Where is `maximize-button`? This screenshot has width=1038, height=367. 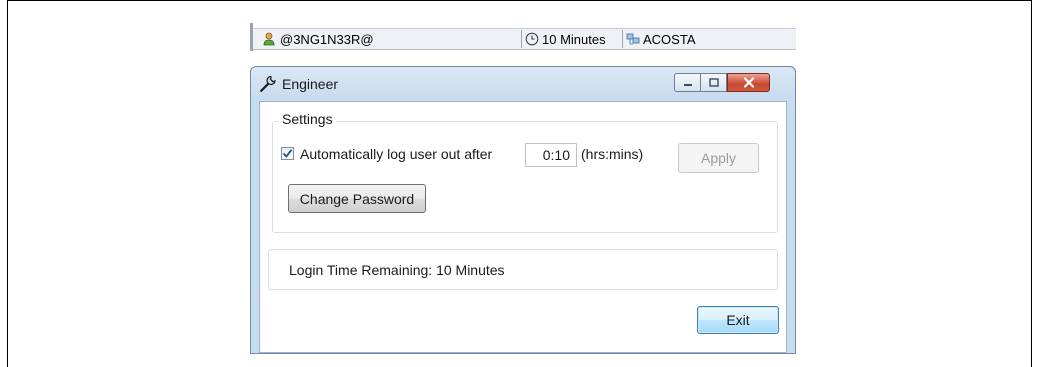 maximize-button is located at coordinates (714, 82).